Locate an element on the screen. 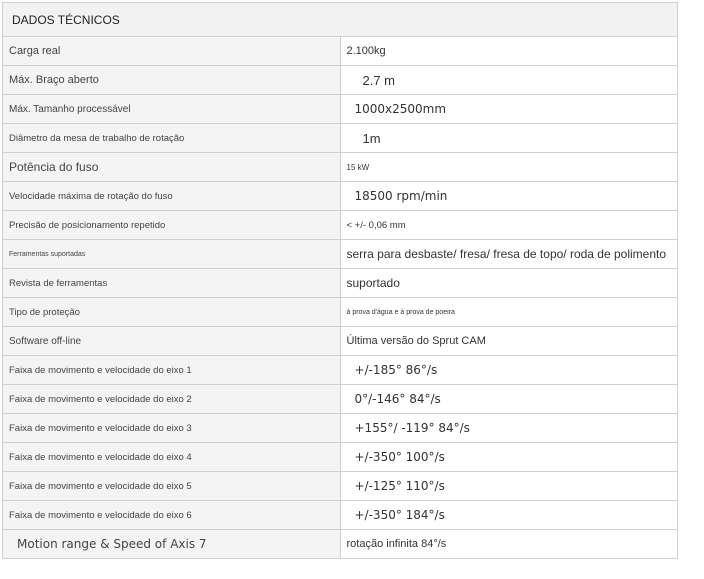  row-value: 1000x2500mm is located at coordinates (508, 109).